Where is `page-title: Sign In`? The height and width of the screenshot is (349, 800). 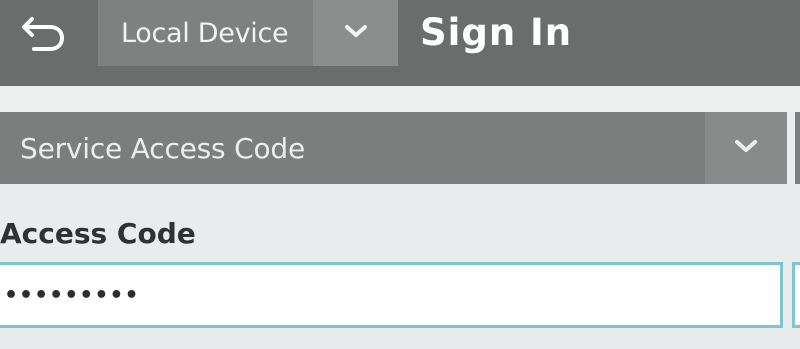
page-title: Sign In is located at coordinates (496, 32).